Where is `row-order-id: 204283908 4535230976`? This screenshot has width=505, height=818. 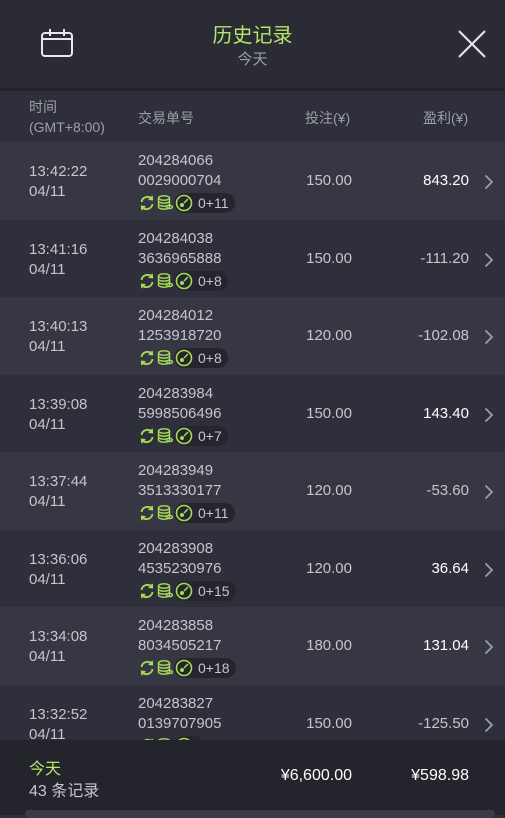 row-order-id: 204283908 4535230976 is located at coordinates (179, 559).